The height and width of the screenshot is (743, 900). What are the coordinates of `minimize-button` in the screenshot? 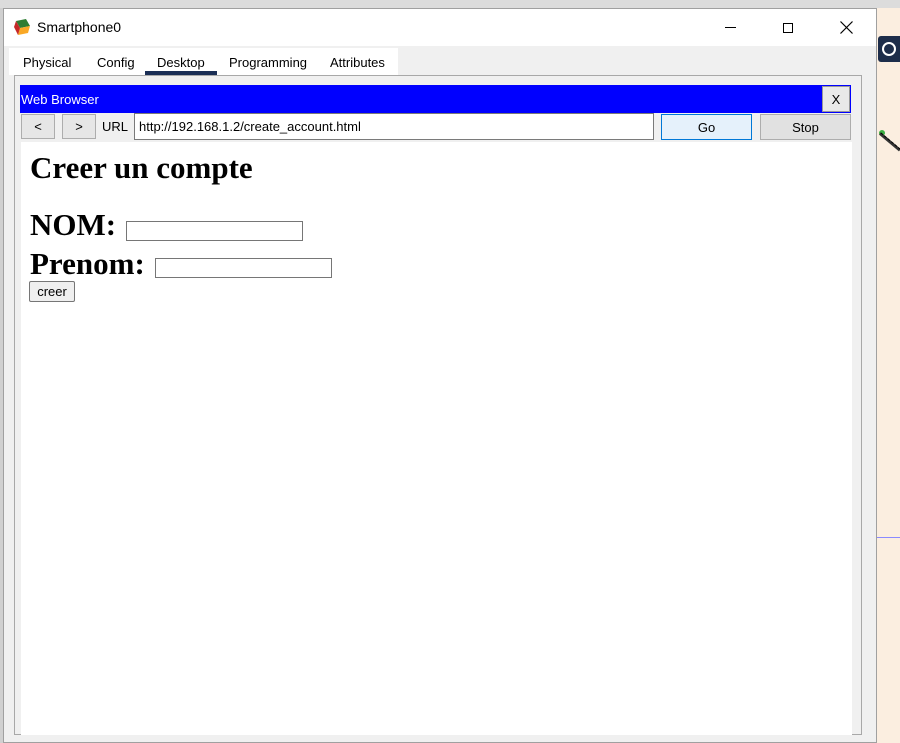 It's located at (730, 27).